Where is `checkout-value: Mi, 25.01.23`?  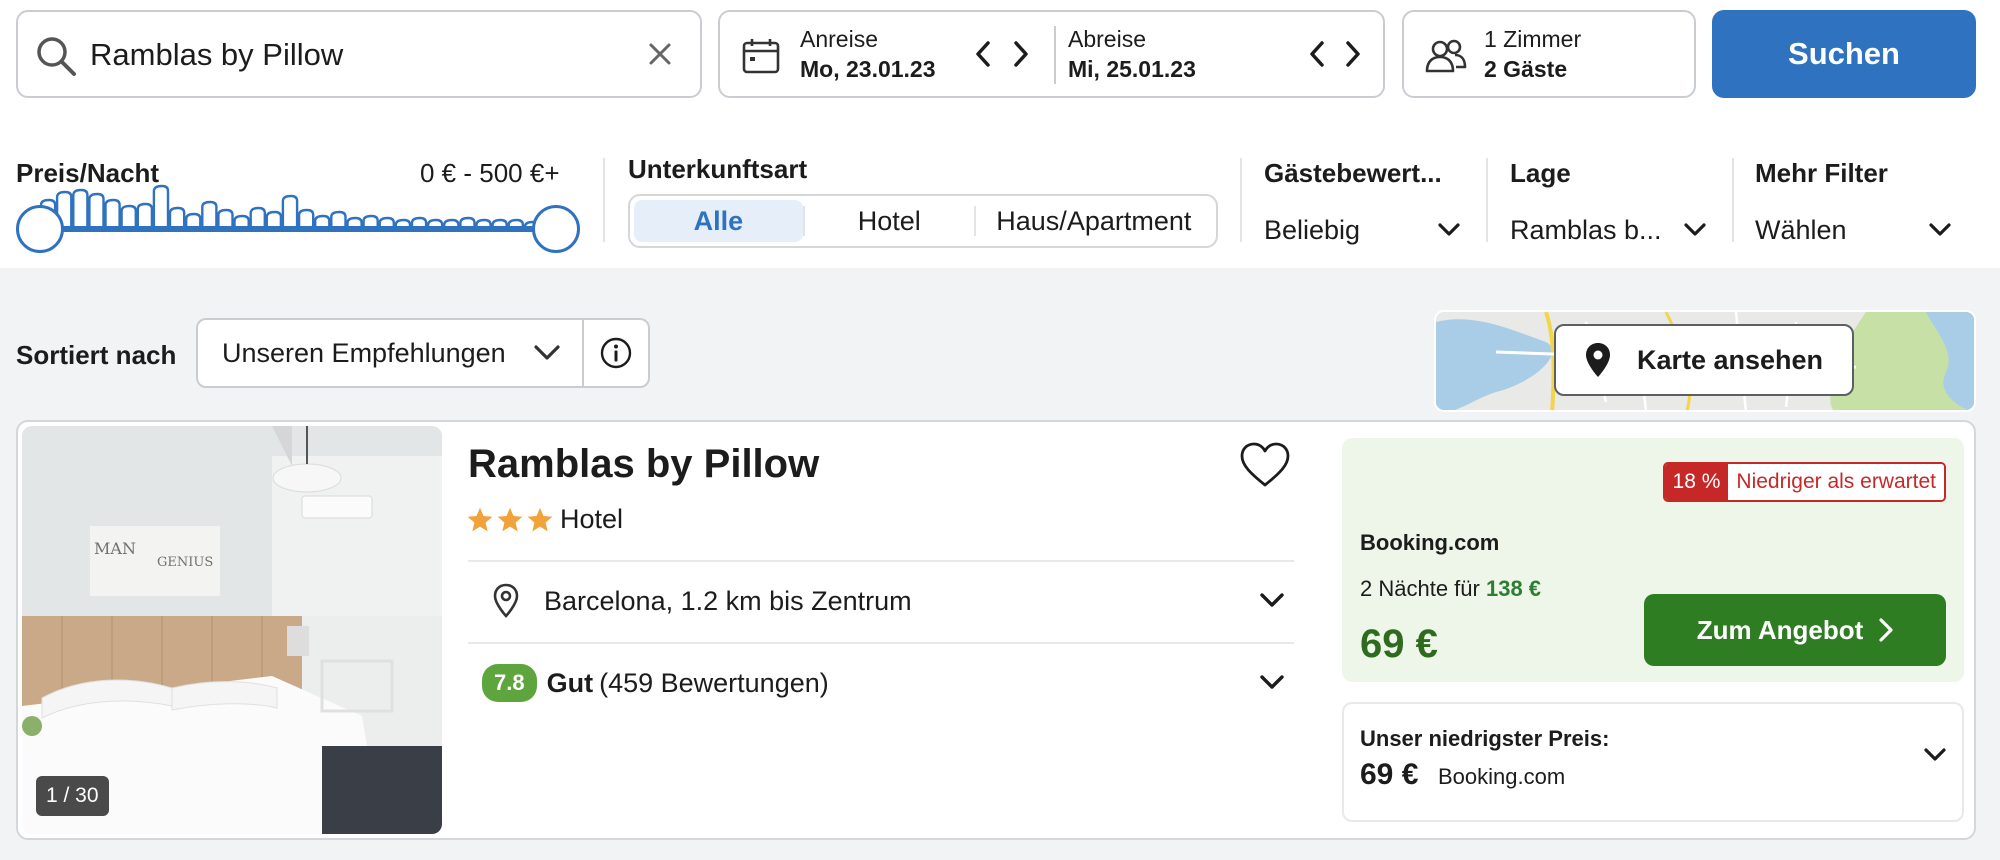
checkout-value: Mi, 25.01.23 is located at coordinates (1132, 69).